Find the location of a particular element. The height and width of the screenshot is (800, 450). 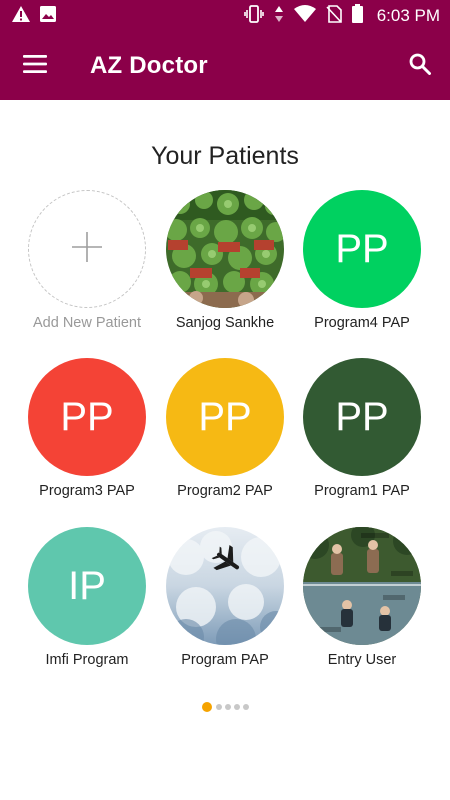

patient-tile: PP Program4 PAP is located at coordinates (362, 260).